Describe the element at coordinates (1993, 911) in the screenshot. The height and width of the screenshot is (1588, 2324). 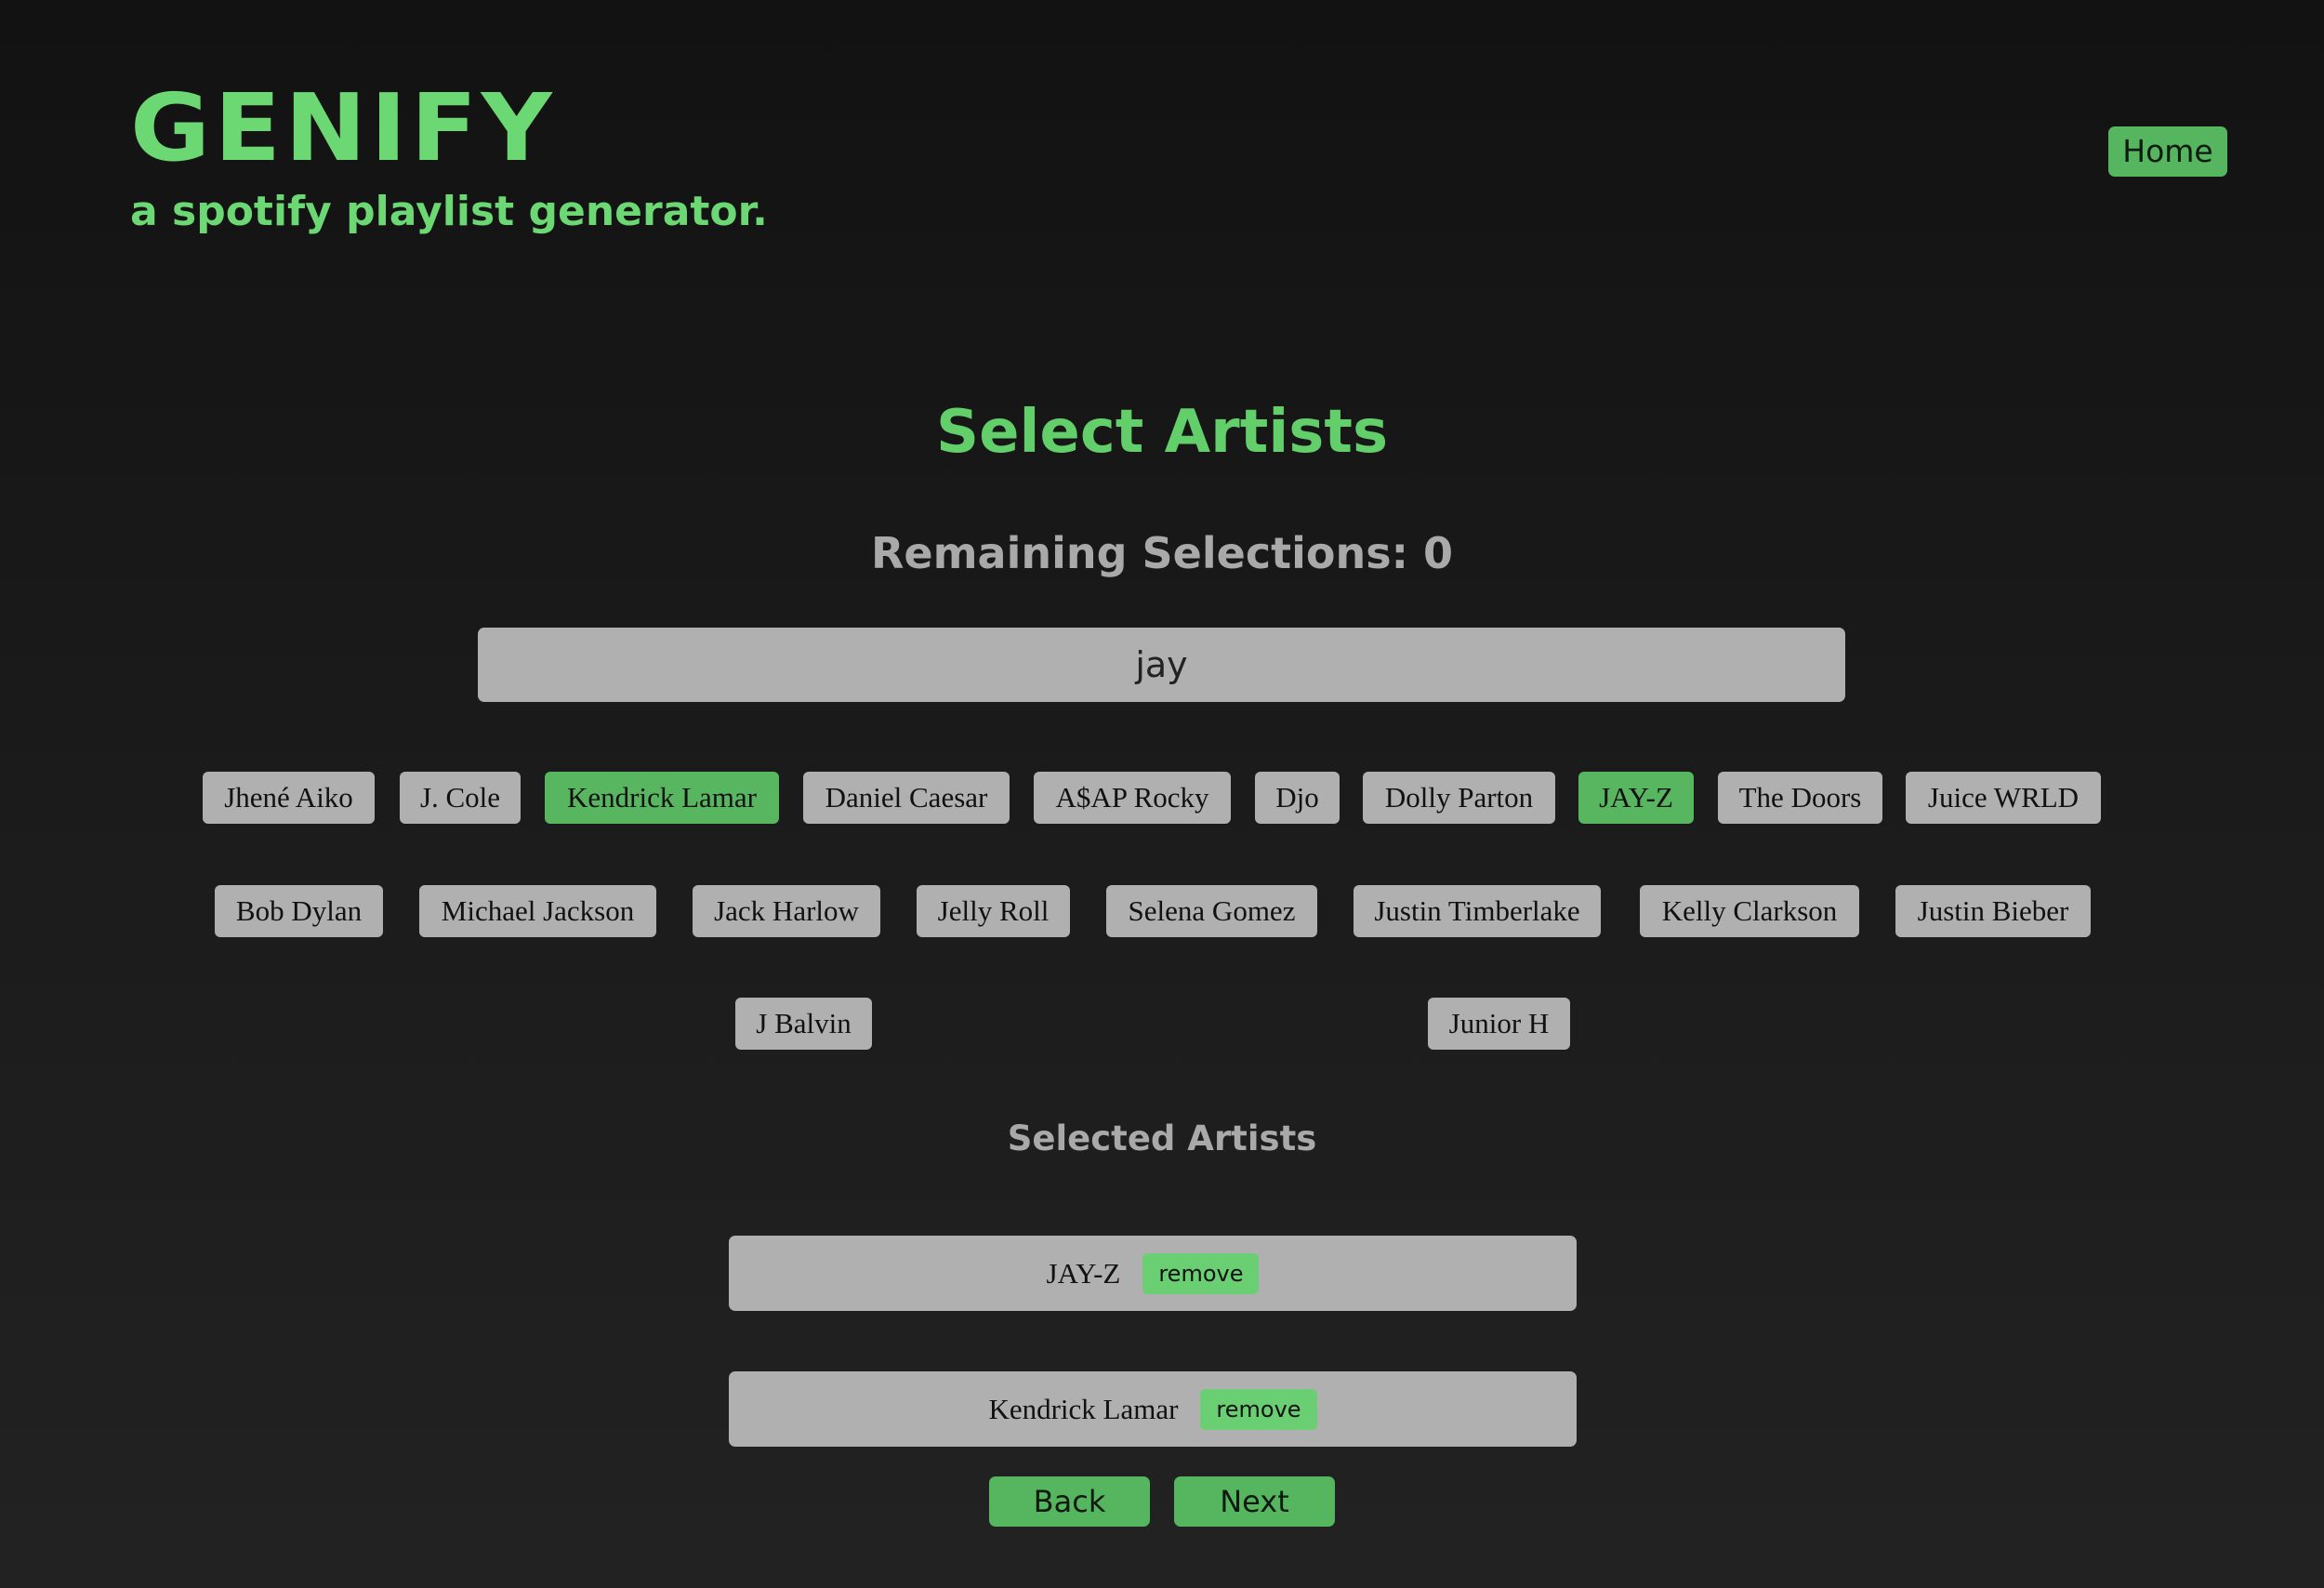
I see `artist-chip: Justin Bieber` at that location.